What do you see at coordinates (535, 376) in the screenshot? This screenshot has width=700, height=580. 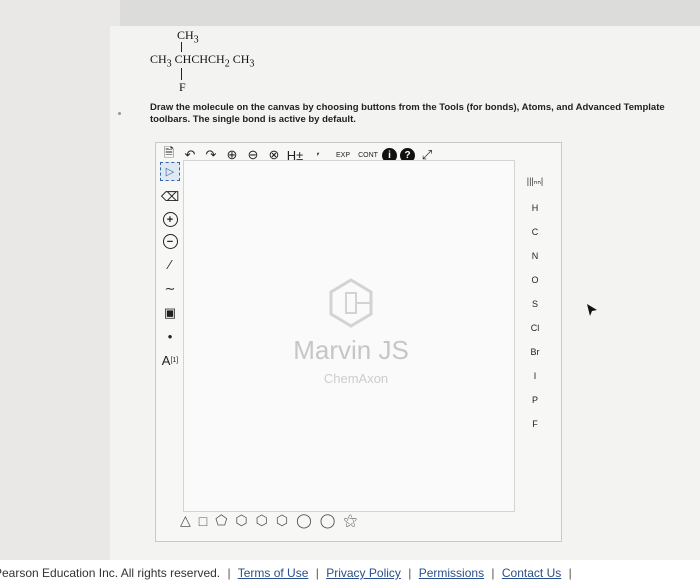 I see `atom-button-i: I` at bounding box center [535, 376].